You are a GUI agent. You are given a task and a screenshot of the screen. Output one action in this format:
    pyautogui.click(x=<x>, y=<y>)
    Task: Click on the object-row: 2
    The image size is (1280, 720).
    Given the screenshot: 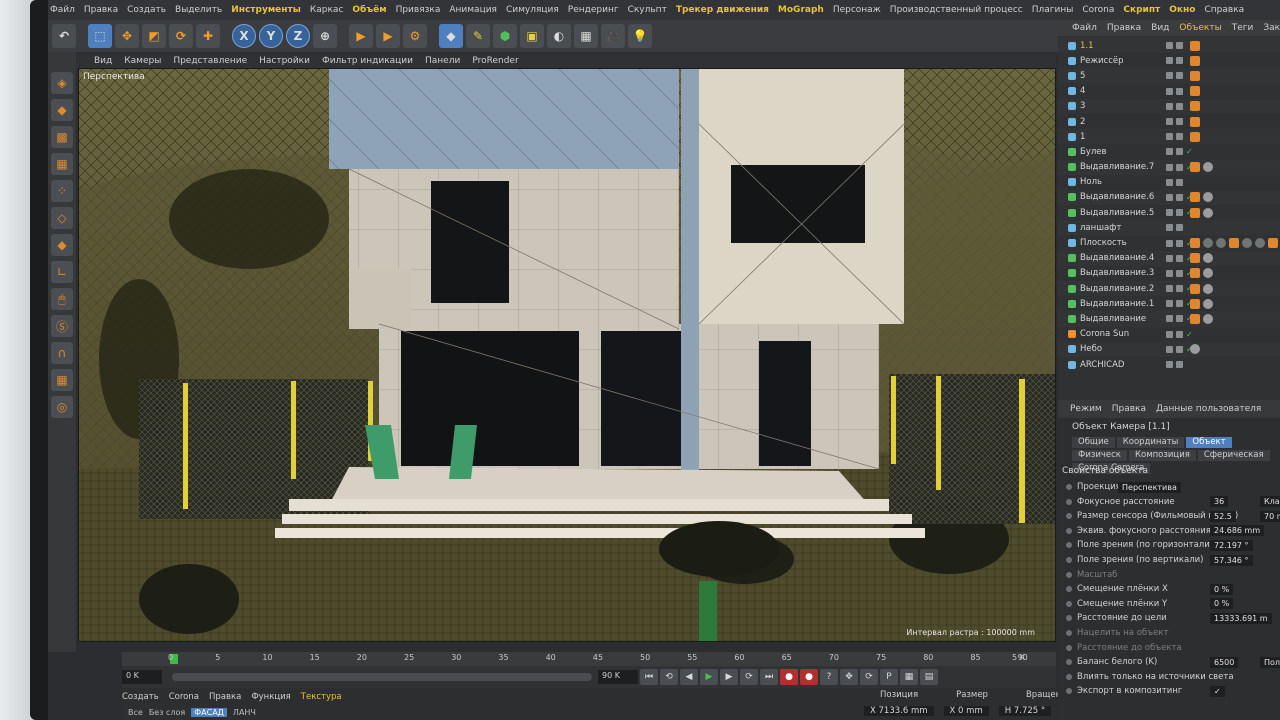 What is the action you would take?
    pyautogui.click(x=1169, y=121)
    